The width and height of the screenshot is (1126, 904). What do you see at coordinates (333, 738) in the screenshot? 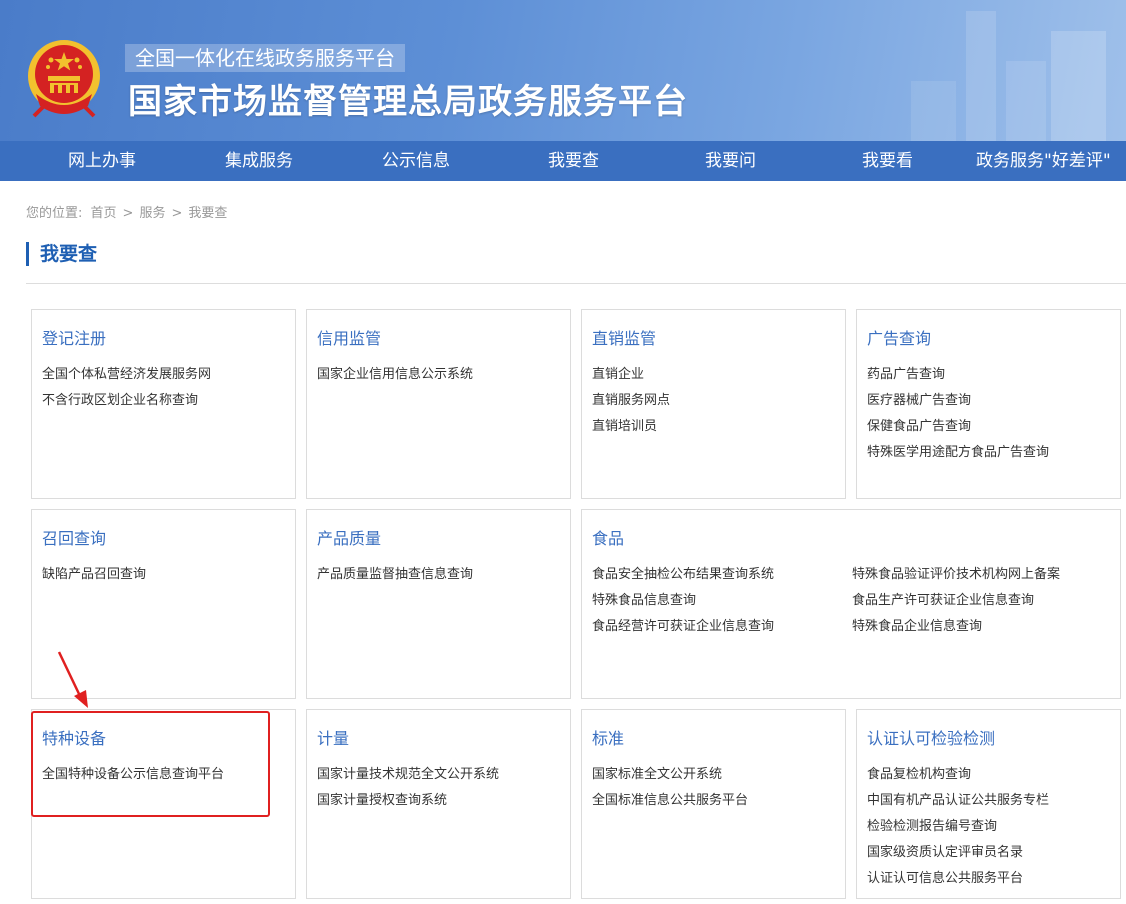
I see `card-title: 计量` at bounding box center [333, 738].